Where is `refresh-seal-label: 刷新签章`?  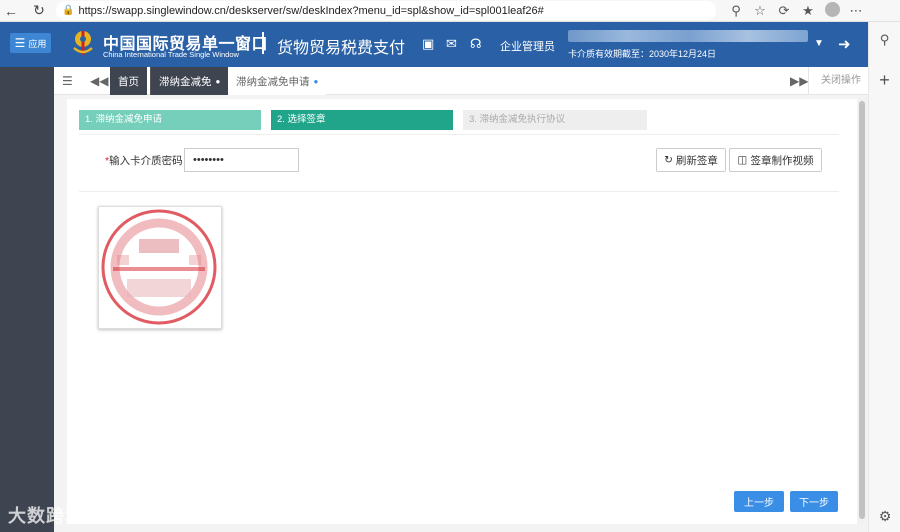
refresh-seal-label: 刷新签章 is located at coordinates (696, 160).